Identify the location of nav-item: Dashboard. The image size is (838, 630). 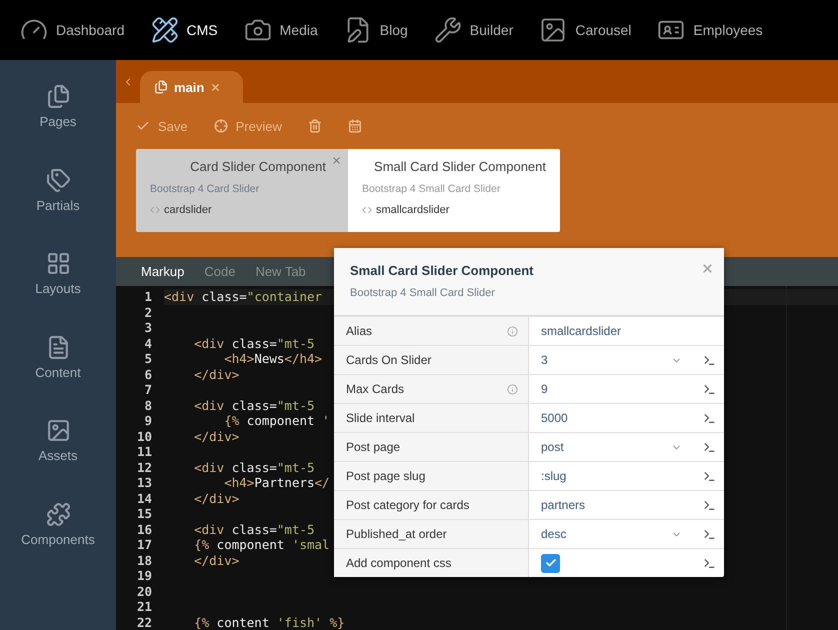
(72, 30).